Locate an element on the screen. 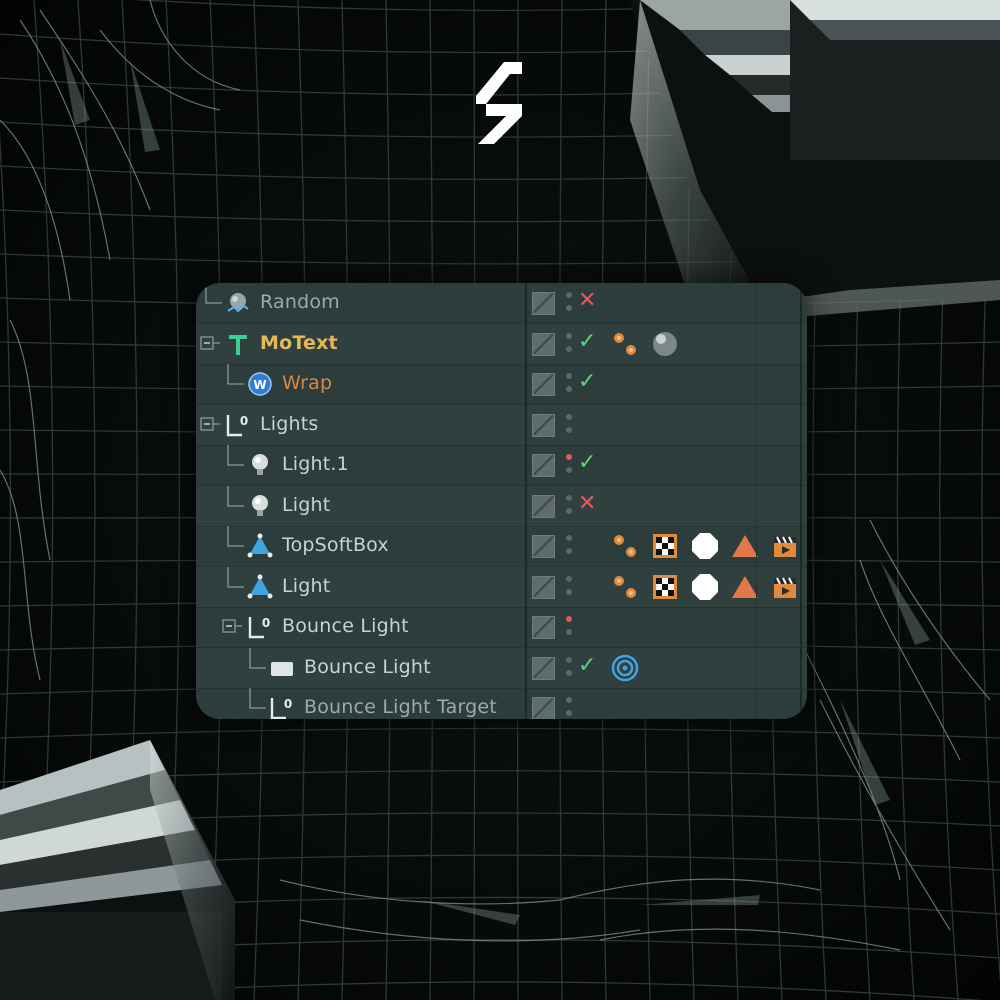 Image resolution: width=1000 pixels, height=1000 pixels. object-row: Light.1 ✓ is located at coordinates (501, 465).